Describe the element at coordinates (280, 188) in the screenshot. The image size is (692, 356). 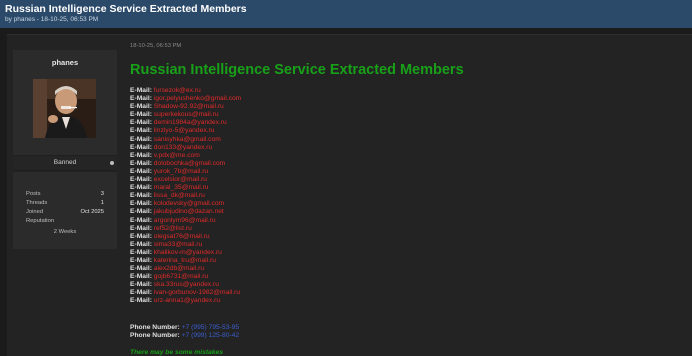
I see `email-row: E-Mail: maral_35@mail.ru` at that location.